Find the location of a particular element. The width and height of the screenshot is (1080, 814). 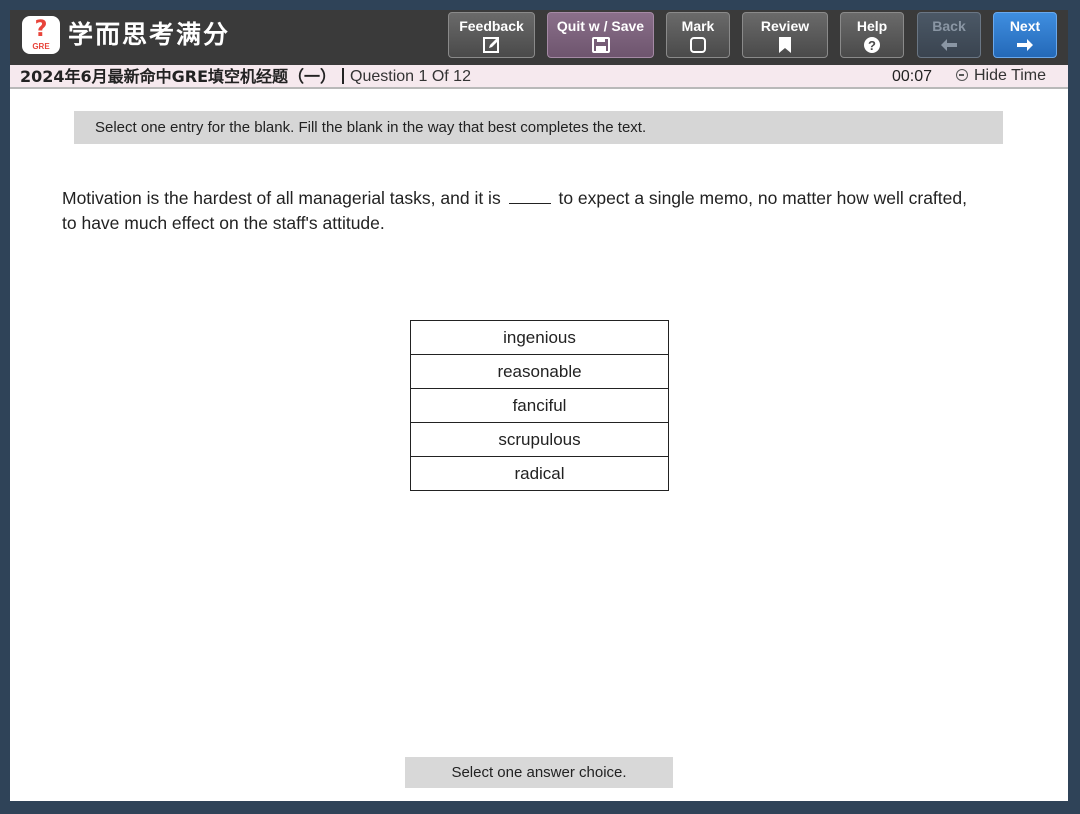

review-button: Review is located at coordinates (785, 35).